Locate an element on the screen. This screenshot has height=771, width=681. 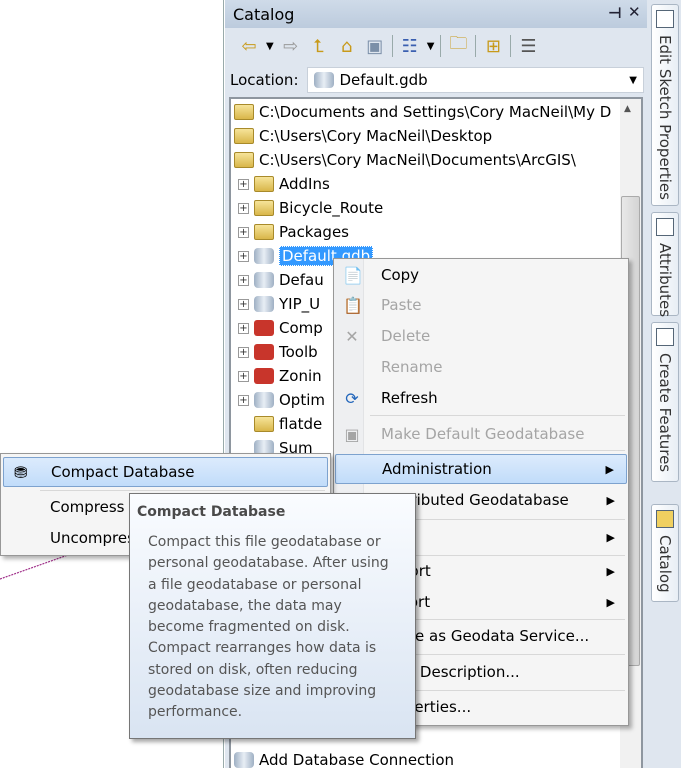
menu-item-label: Make Default Geodatabase is located at coordinates (483, 434).